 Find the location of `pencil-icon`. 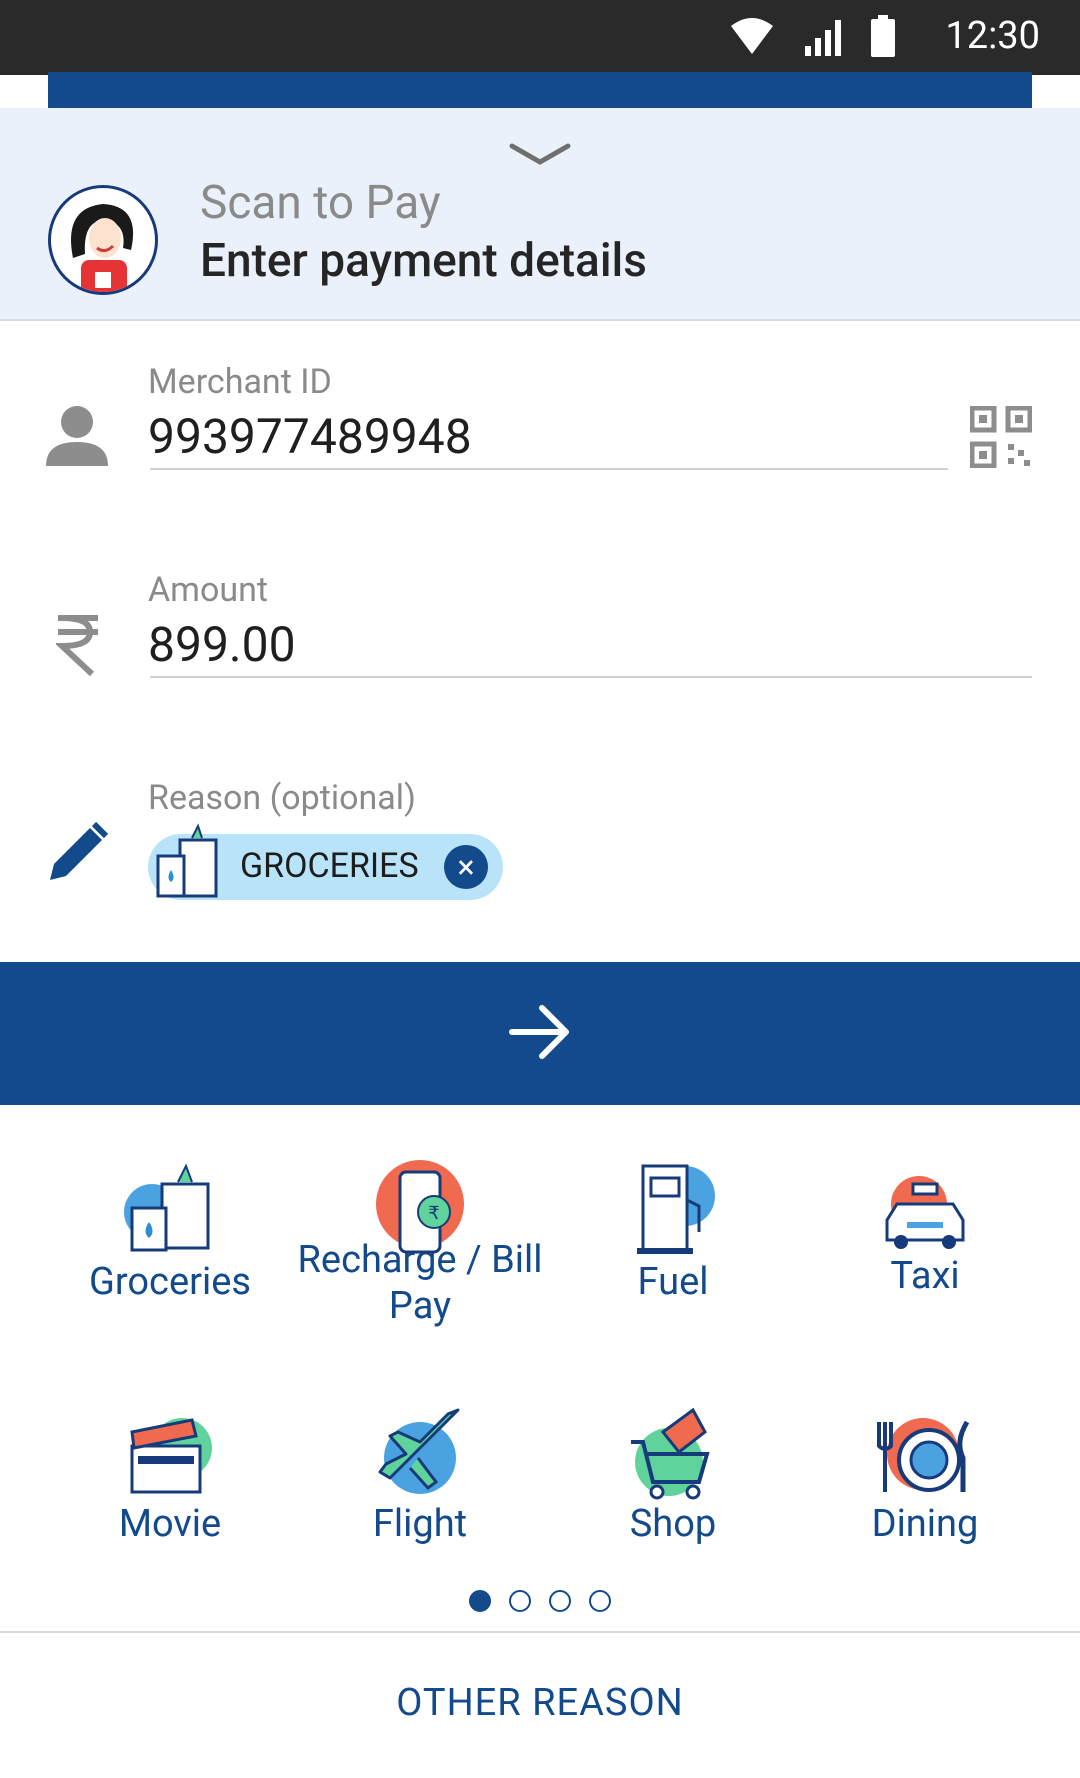

pencil-icon is located at coordinates (79, 850).